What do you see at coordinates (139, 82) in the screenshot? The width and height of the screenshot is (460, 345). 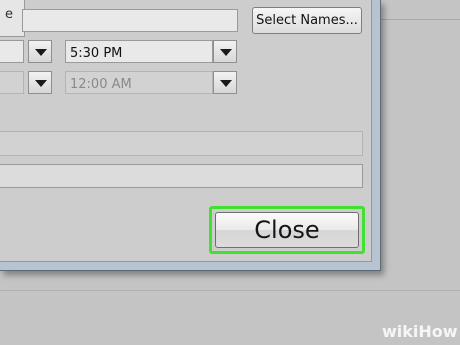 I see `end-time-field: 12:00 AM` at bounding box center [139, 82].